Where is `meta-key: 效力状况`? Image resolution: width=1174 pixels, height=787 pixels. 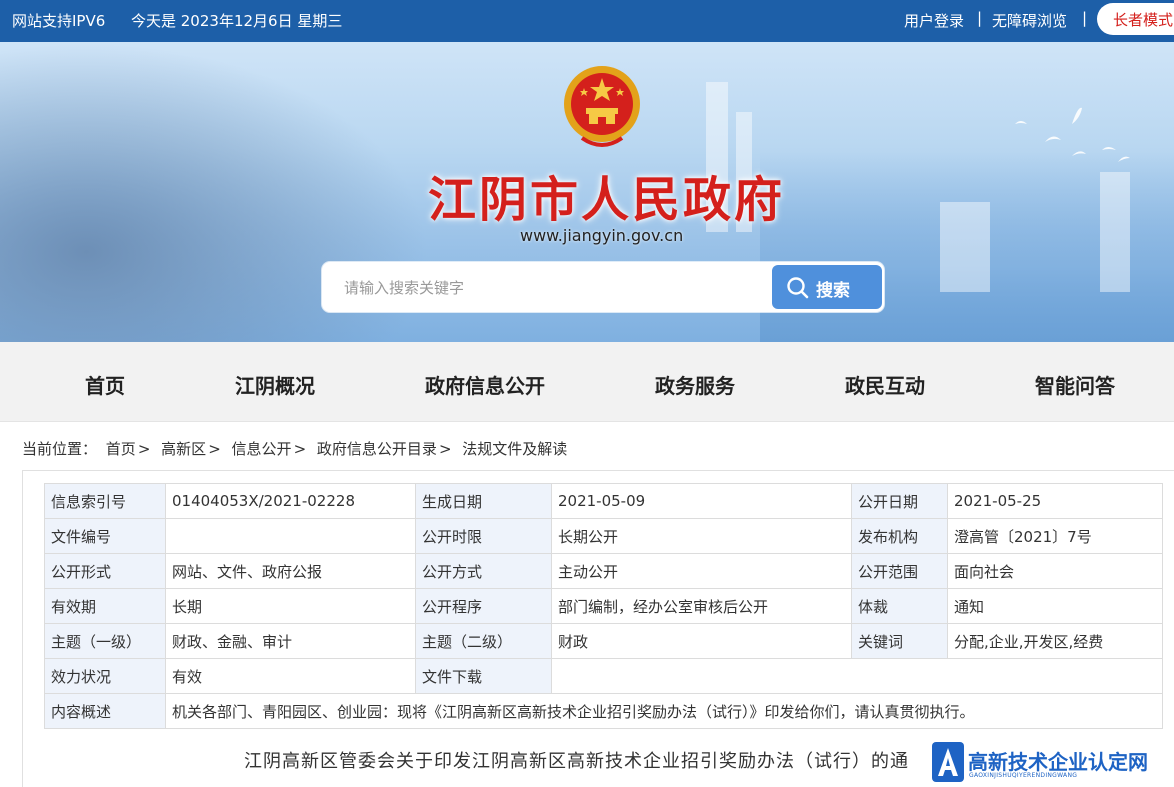
meta-key: 效力状况 is located at coordinates (105, 676).